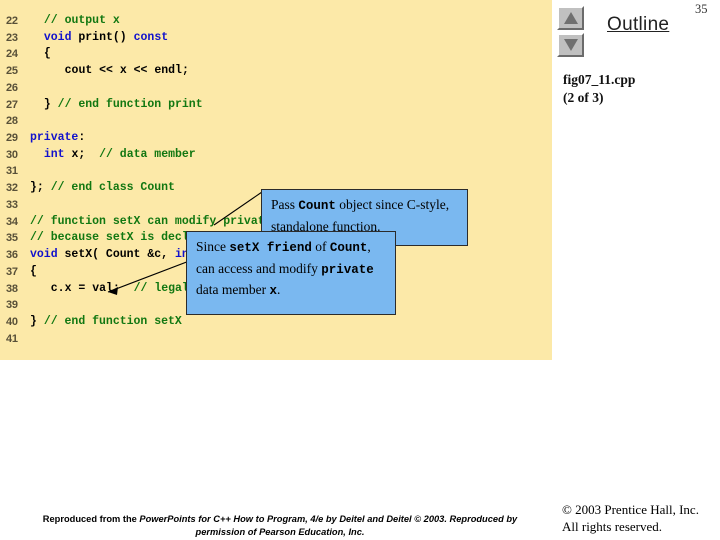 This screenshot has height=540, width=720. Describe the element at coordinates (116, 255) in the screenshot. I see `code-token: setX( Count &c,` at that location.